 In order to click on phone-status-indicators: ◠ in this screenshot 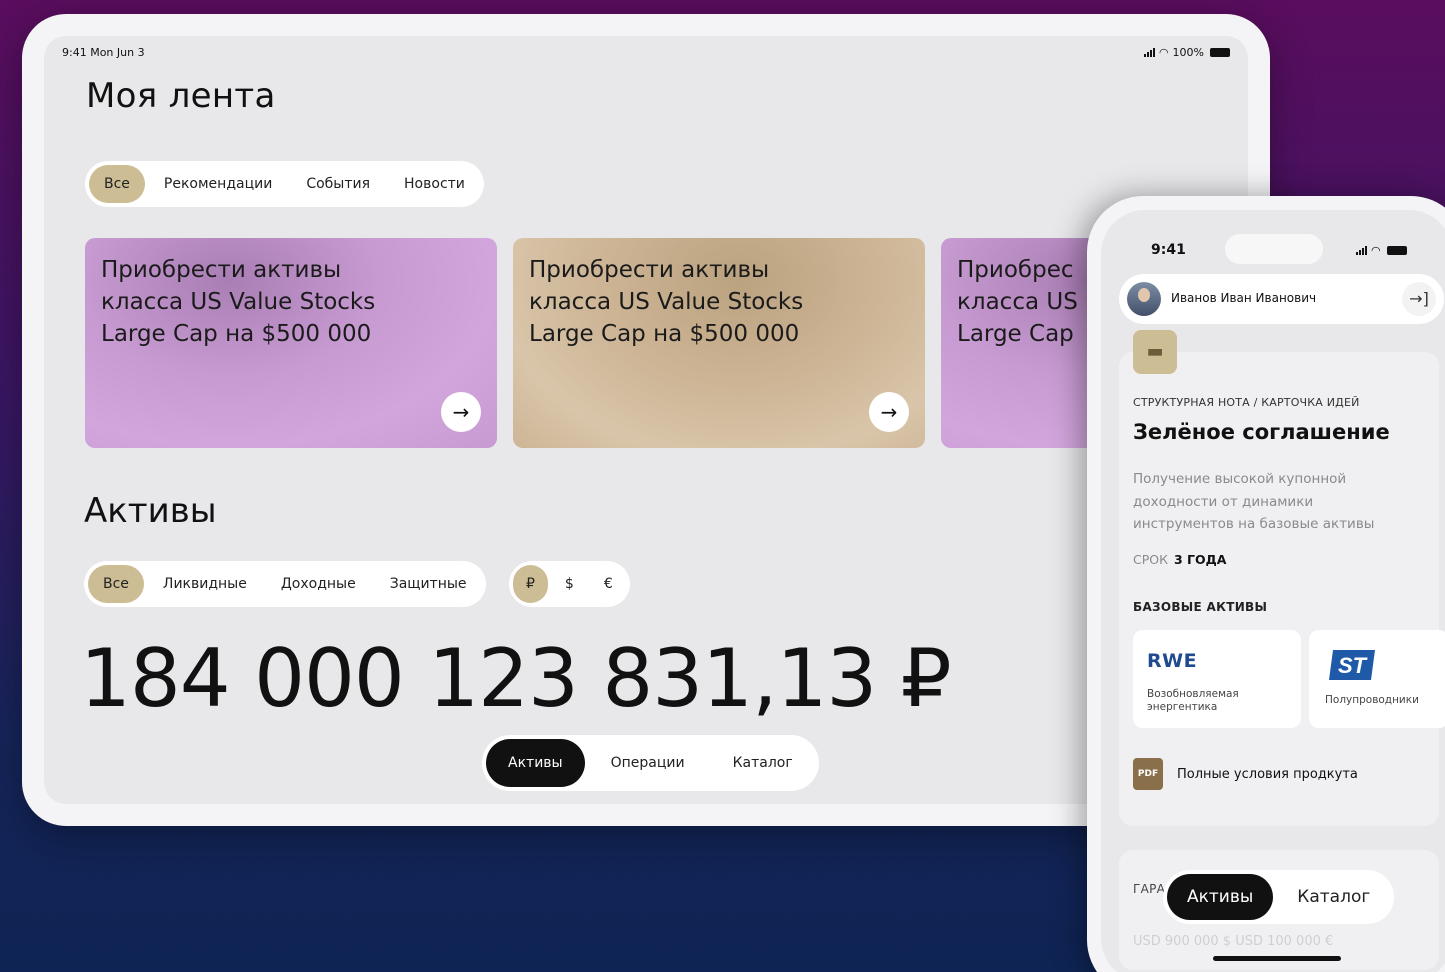, I will do `click(1381, 250)`.